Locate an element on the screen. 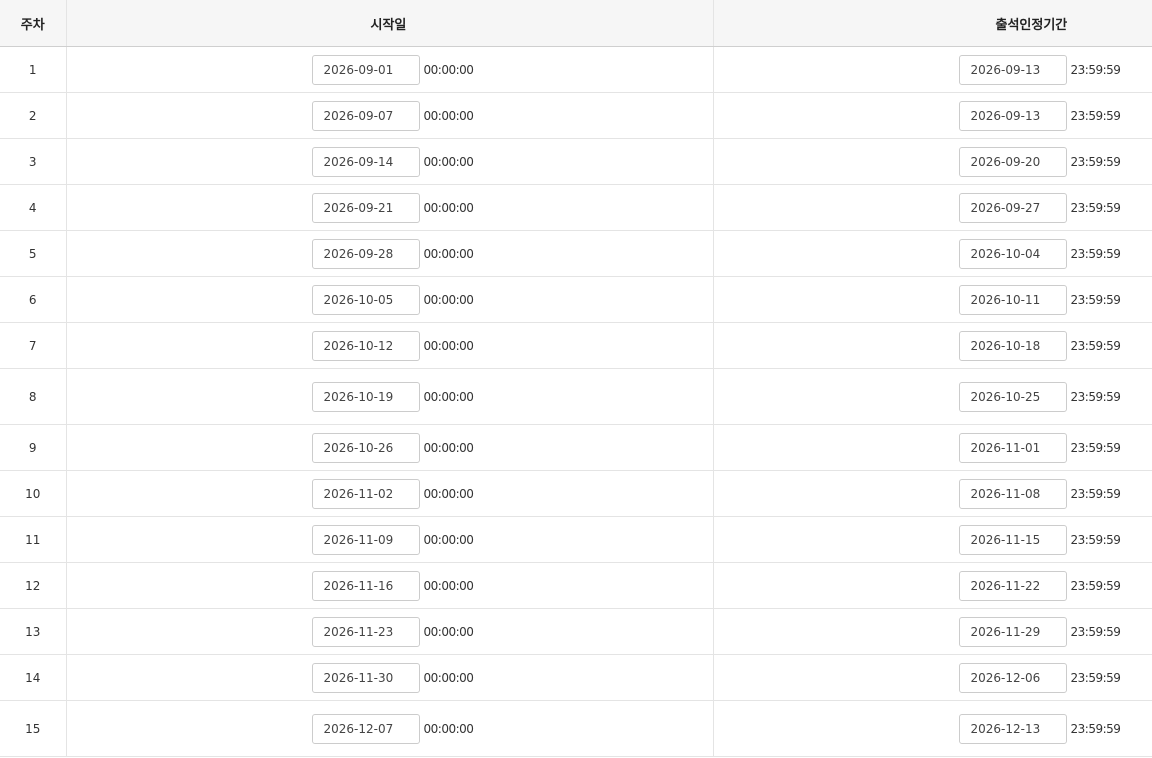 This screenshot has width=1152, height=758. table-row: 2 00:00:00 23:59:59 is located at coordinates (576, 115).